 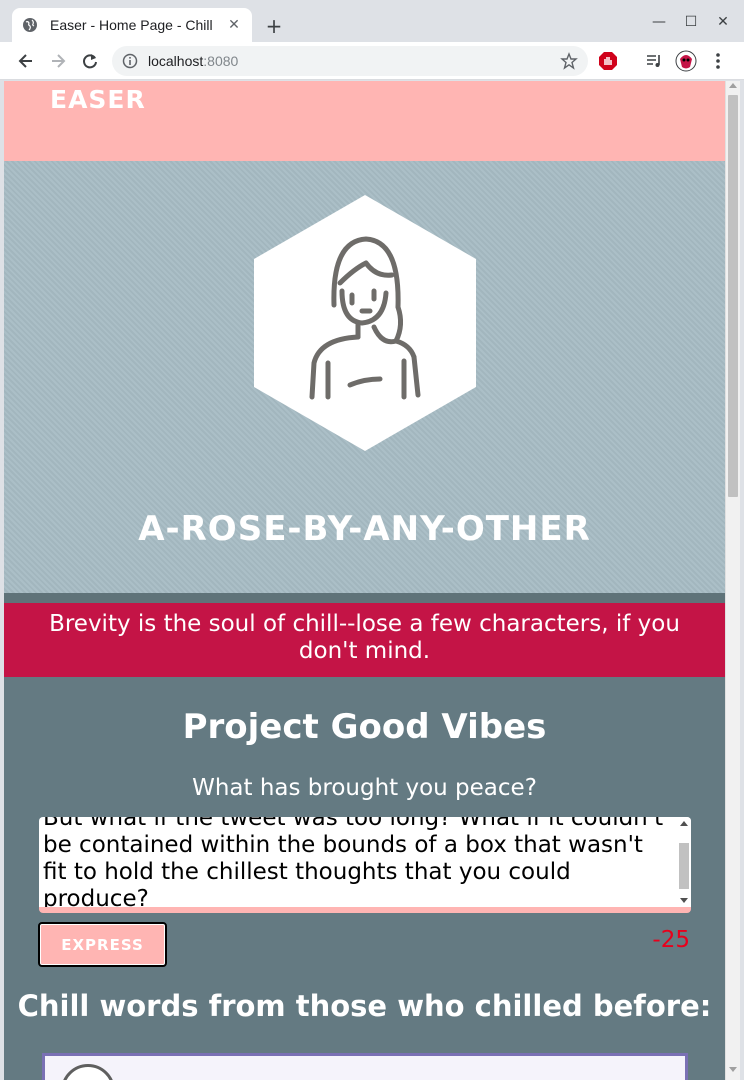 I want to click on profile-avatar-icon, so click(x=686, y=61).